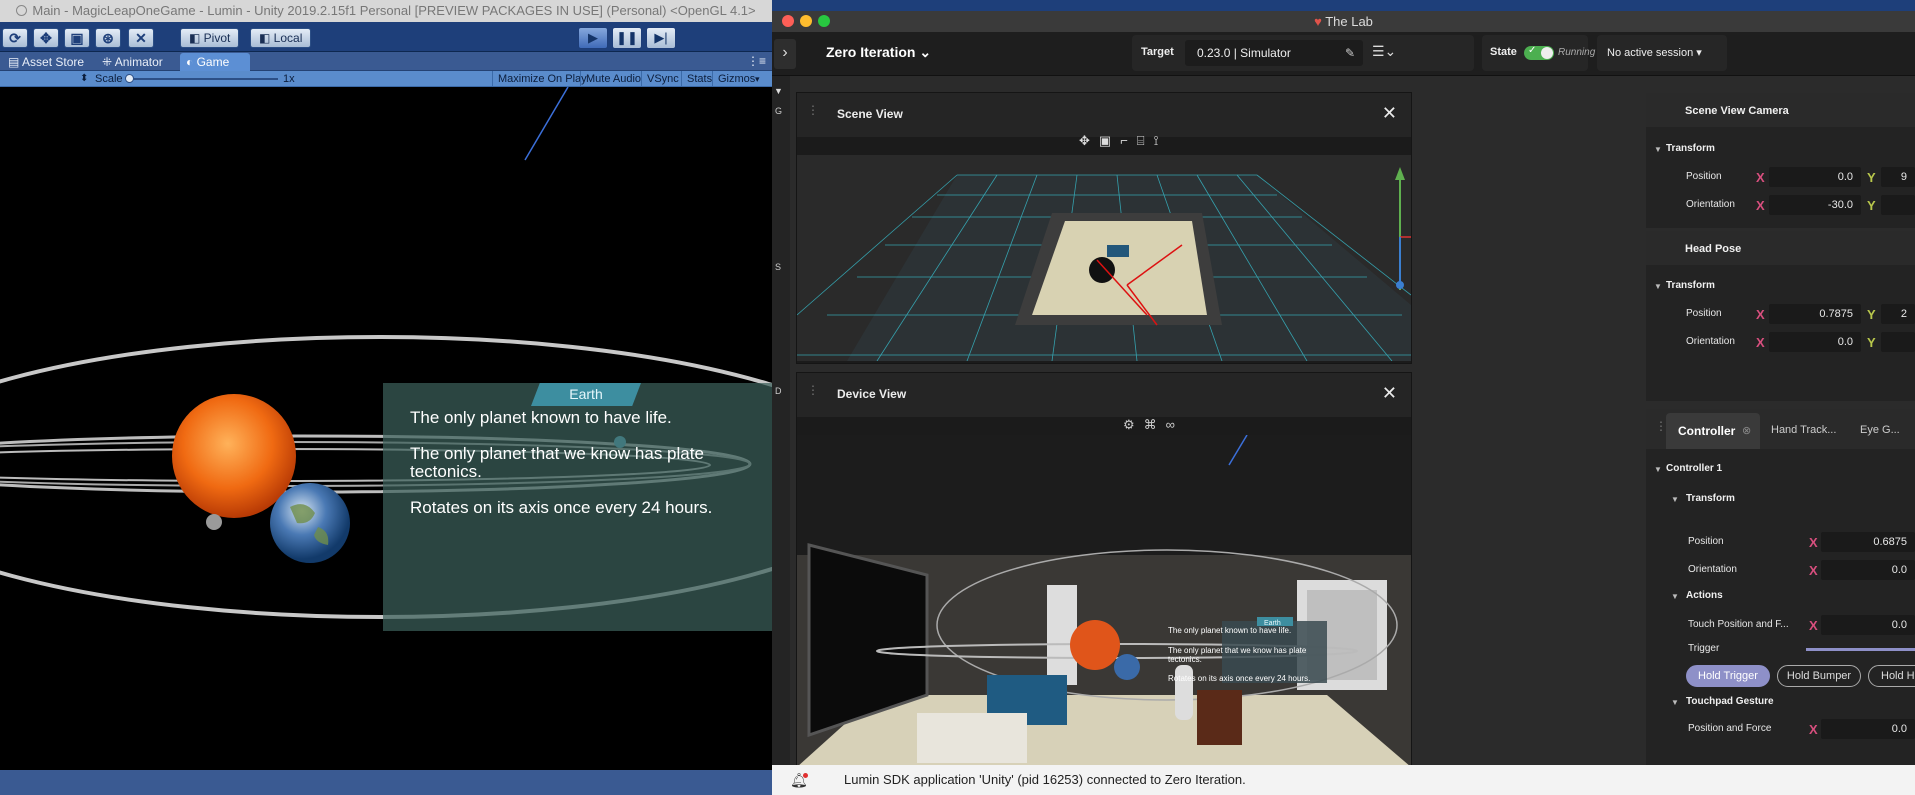 This screenshot has height=795, width=1915. I want to click on move-tool-icon: ✥, so click(46, 38).